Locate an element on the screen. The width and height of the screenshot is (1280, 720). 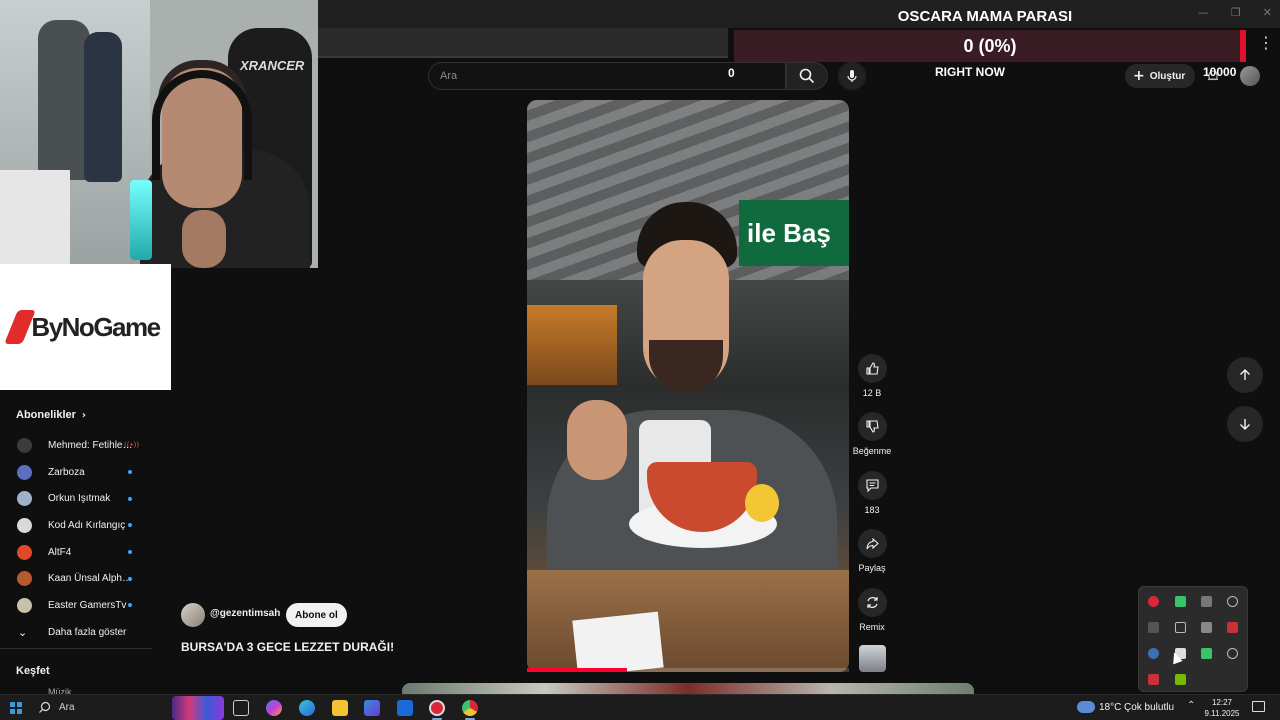
voice-search-button is located at coordinates (852, 76).